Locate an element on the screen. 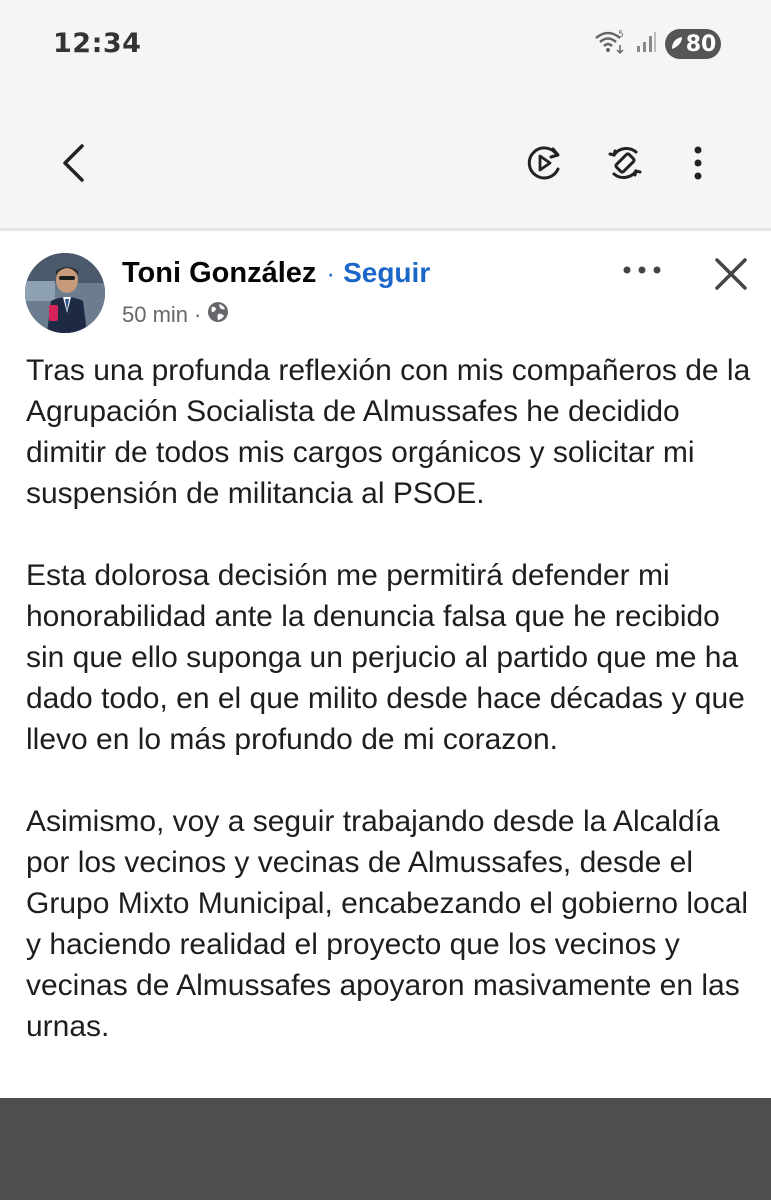 The width and height of the screenshot is (771, 1200). bottom-bar is located at coordinates (385, 1149).